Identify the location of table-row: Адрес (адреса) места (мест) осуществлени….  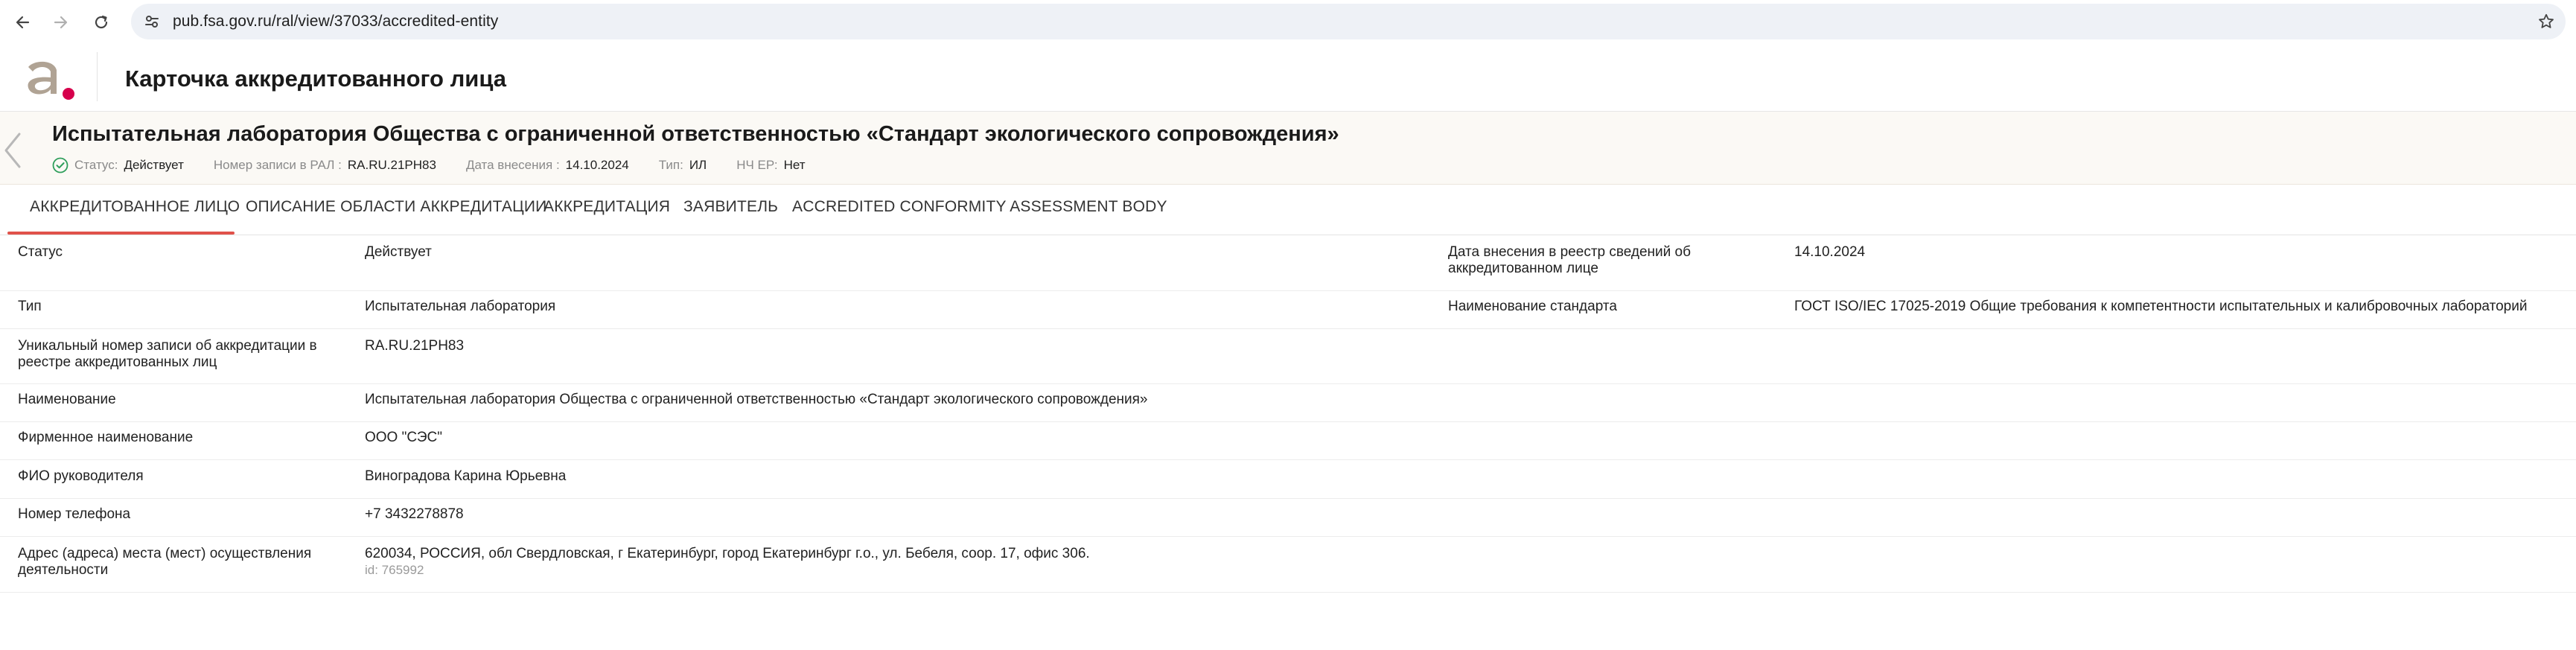
(1288, 565).